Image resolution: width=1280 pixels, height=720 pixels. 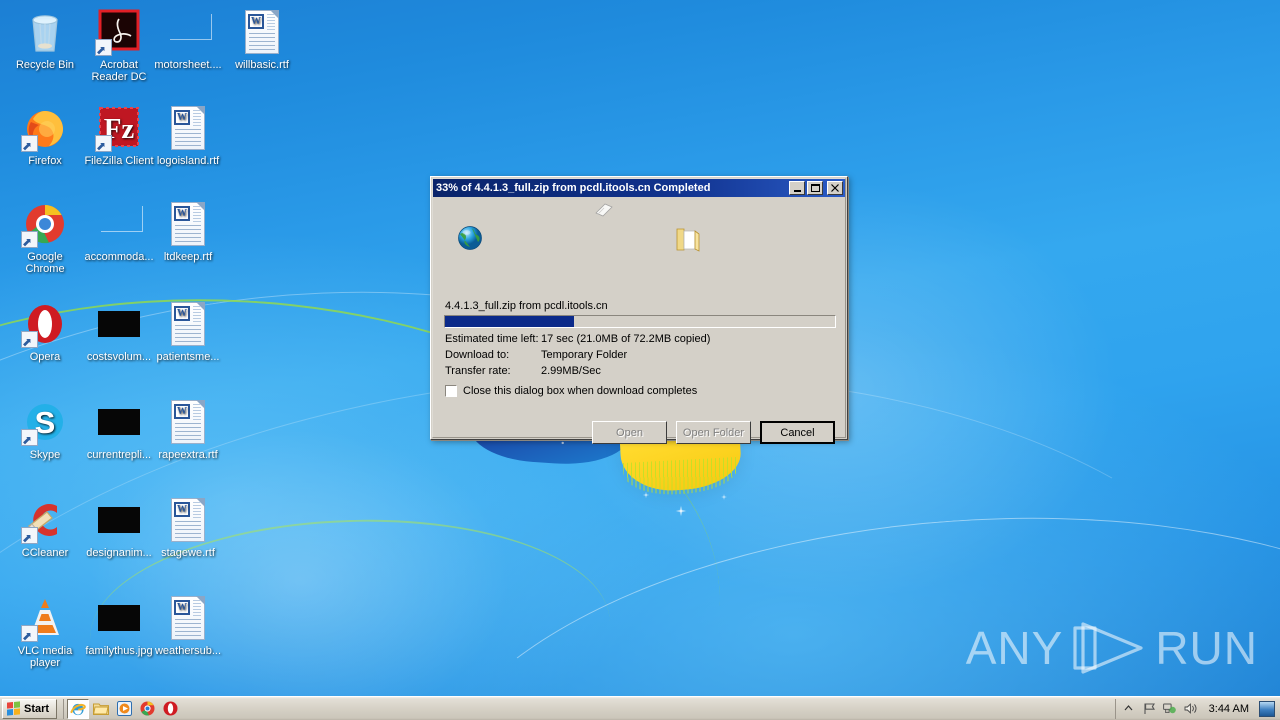 I want to click on chrome-icon, so click(x=45, y=224).